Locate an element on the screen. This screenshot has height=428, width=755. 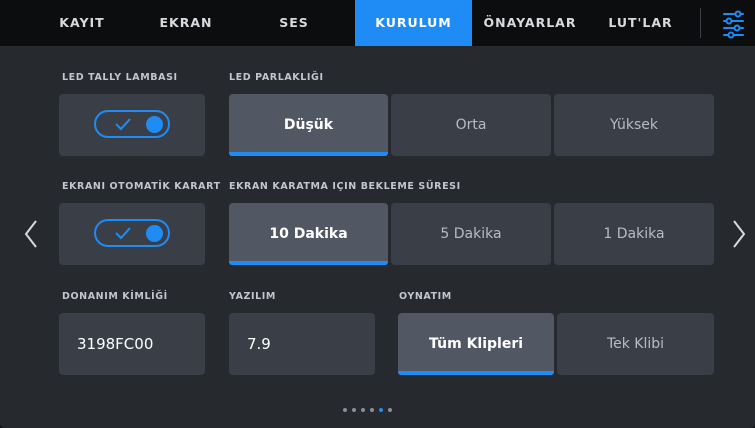
led-brightness-label: LED PARLAKLIĞI is located at coordinates (276, 77).